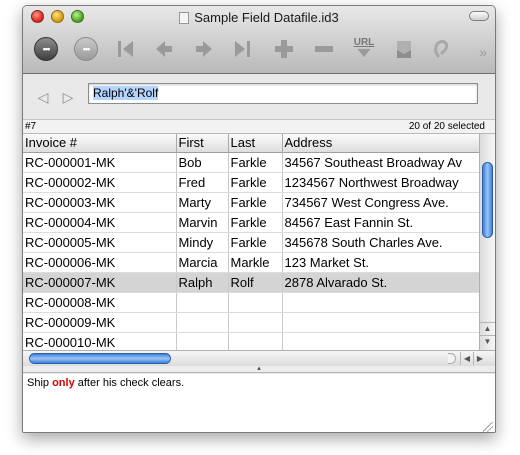  I want to click on delete-record-icon, so click(324, 49).